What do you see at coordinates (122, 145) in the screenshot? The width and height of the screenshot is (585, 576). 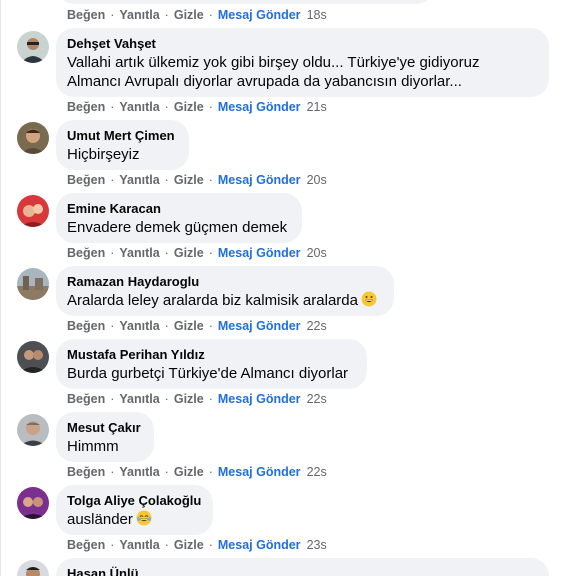 I see `comment-bubble: Umut Mert Çimen Hiçbirşeyiz` at bounding box center [122, 145].